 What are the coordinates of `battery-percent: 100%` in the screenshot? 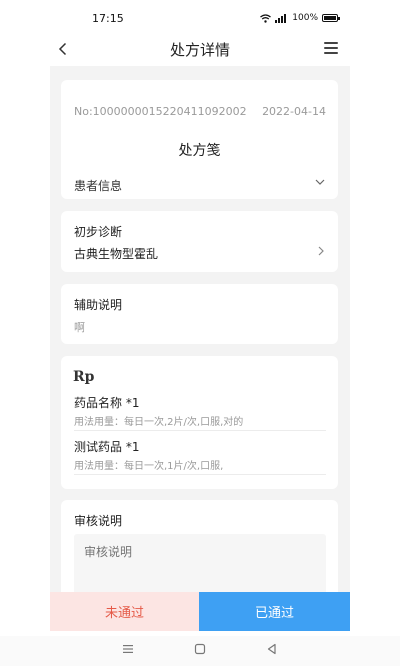 It's located at (305, 18).